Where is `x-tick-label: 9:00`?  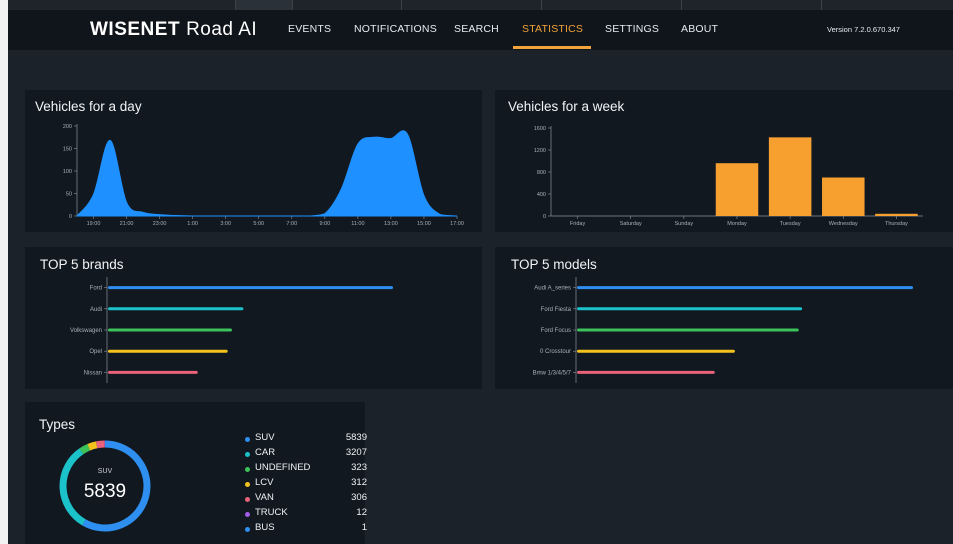
x-tick-label: 9:00 is located at coordinates (324, 224).